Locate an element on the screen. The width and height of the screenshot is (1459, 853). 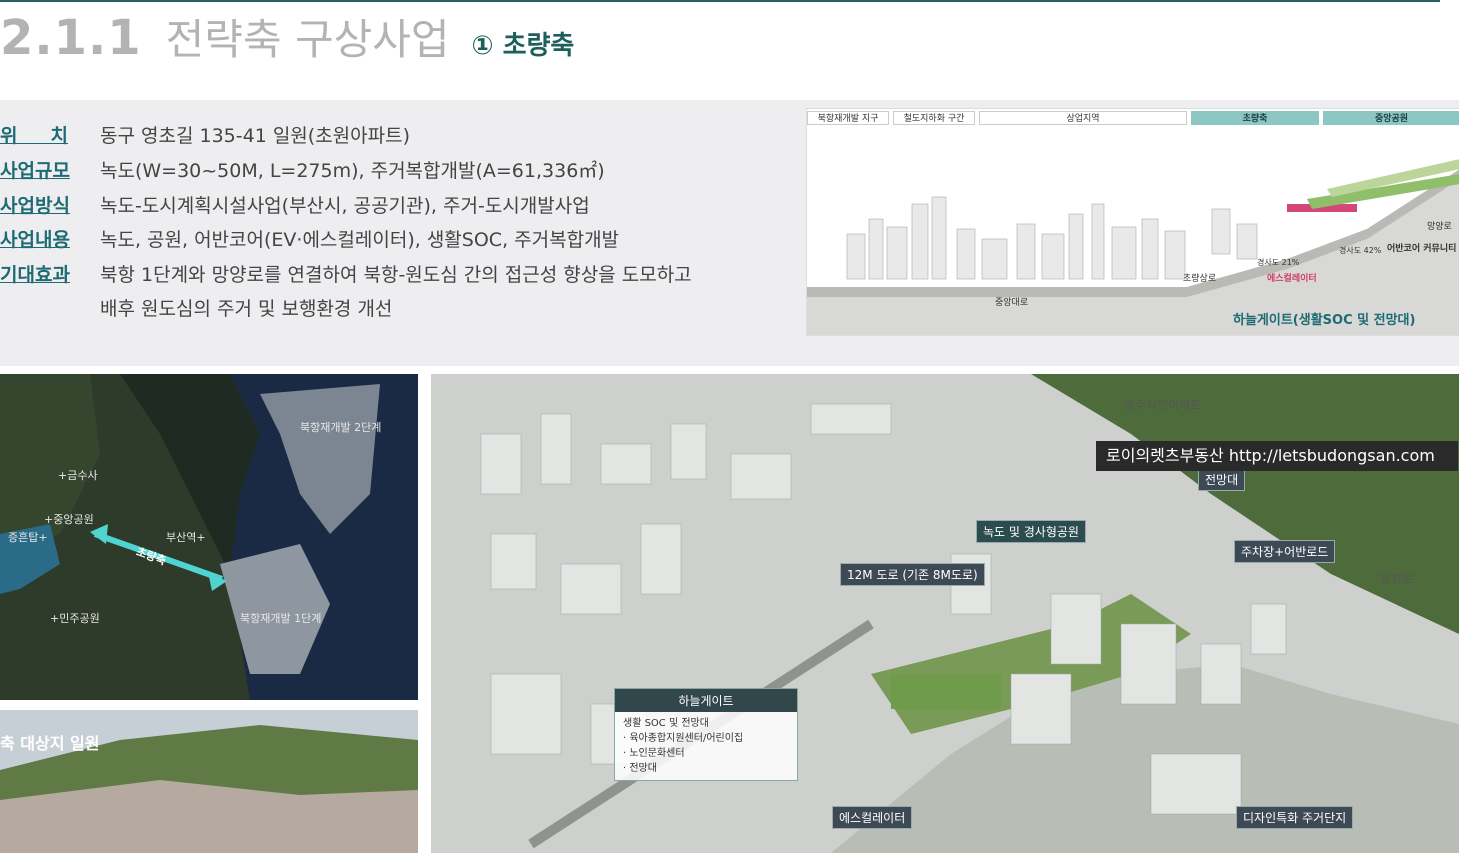
section-subtitle: ① 초량축 is located at coordinates (523, 46).